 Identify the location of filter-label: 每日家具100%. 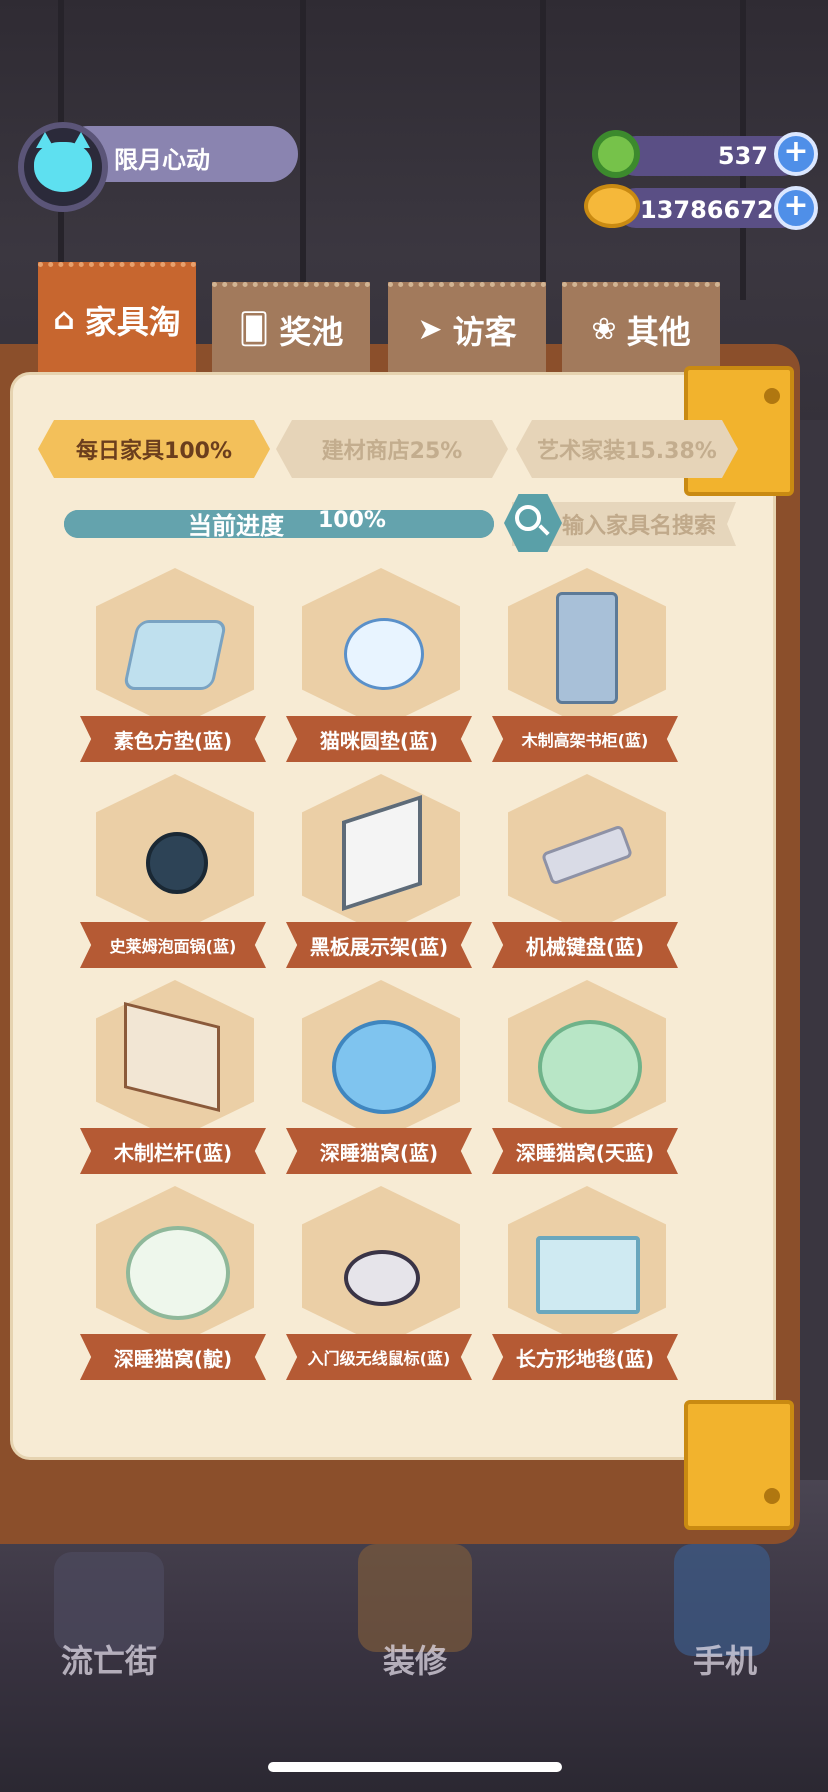
(154, 451).